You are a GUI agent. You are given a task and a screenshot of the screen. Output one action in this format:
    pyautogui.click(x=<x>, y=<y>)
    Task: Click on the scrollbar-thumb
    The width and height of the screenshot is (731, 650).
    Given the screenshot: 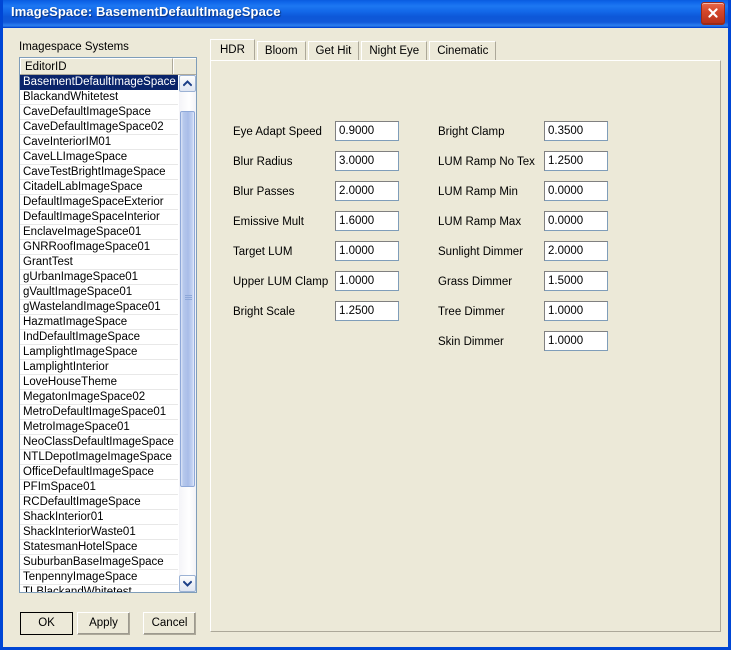 What is the action you would take?
    pyautogui.click(x=187, y=299)
    